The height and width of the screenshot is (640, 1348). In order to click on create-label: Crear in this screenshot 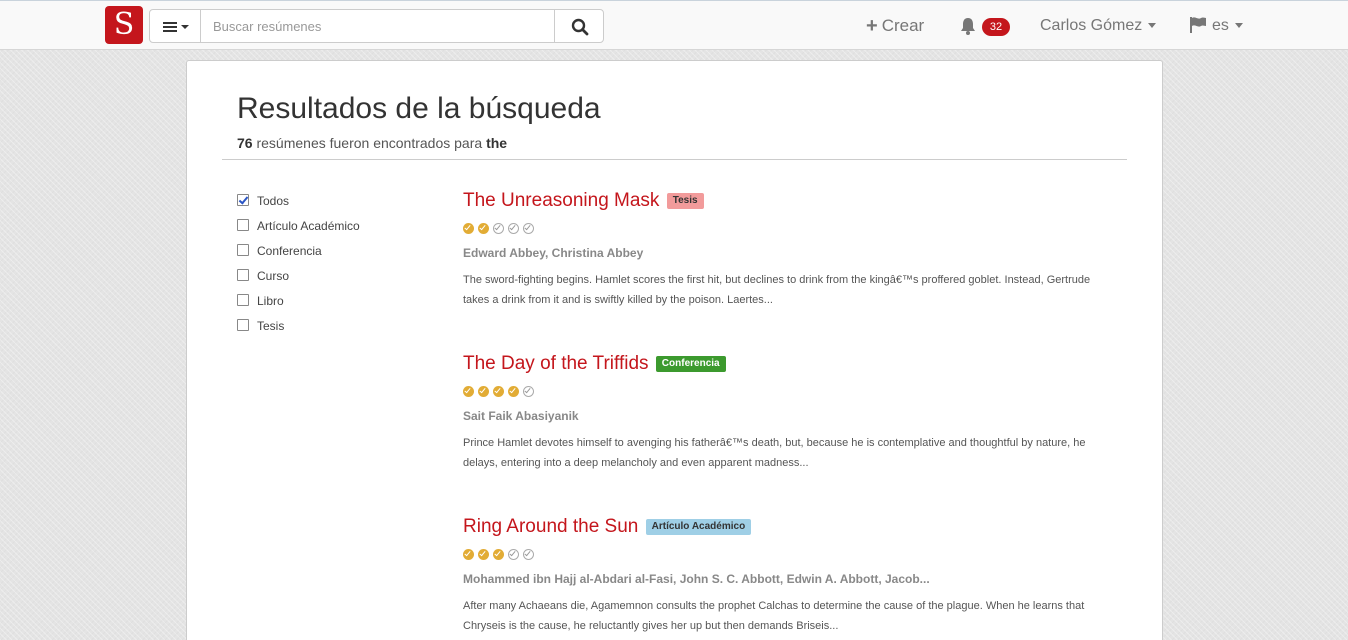, I will do `click(903, 25)`.